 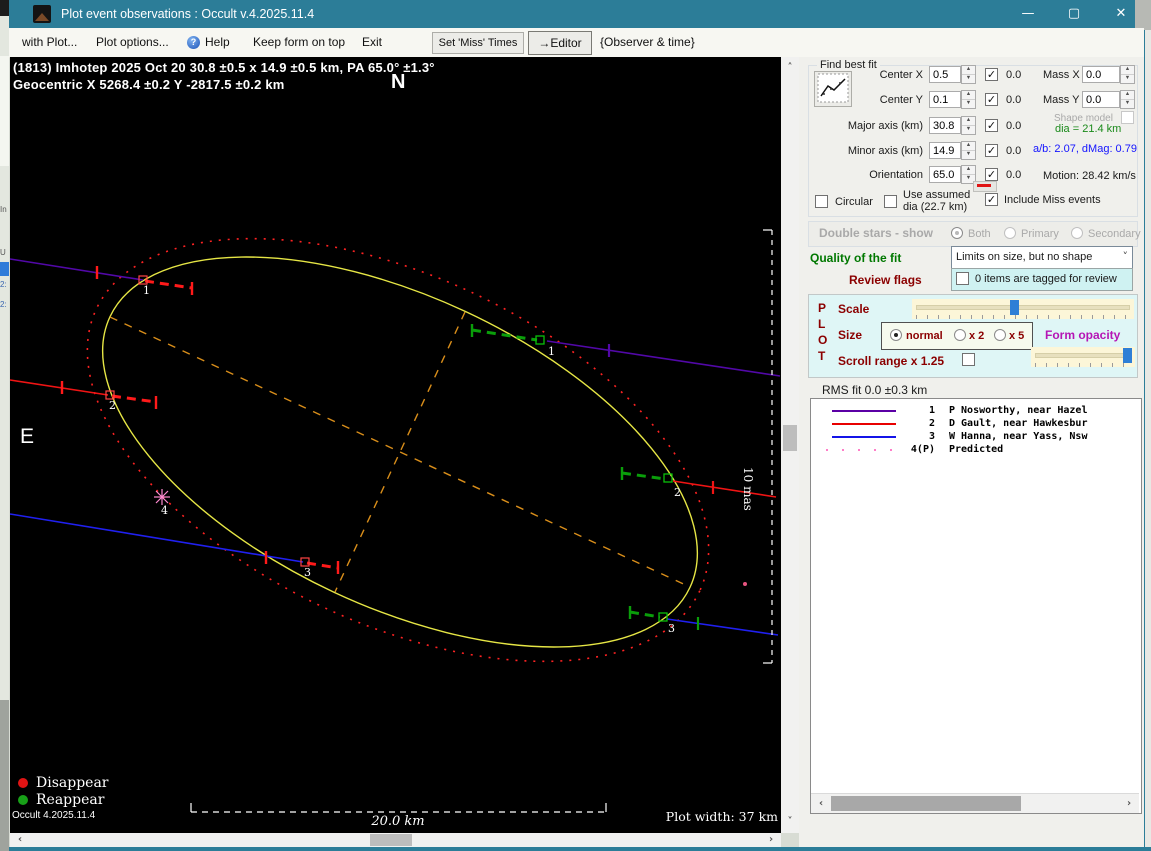 What do you see at coordinates (1127, 355) in the screenshot?
I see `form-opacity-slider-thumb` at bounding box center [1127, 355].